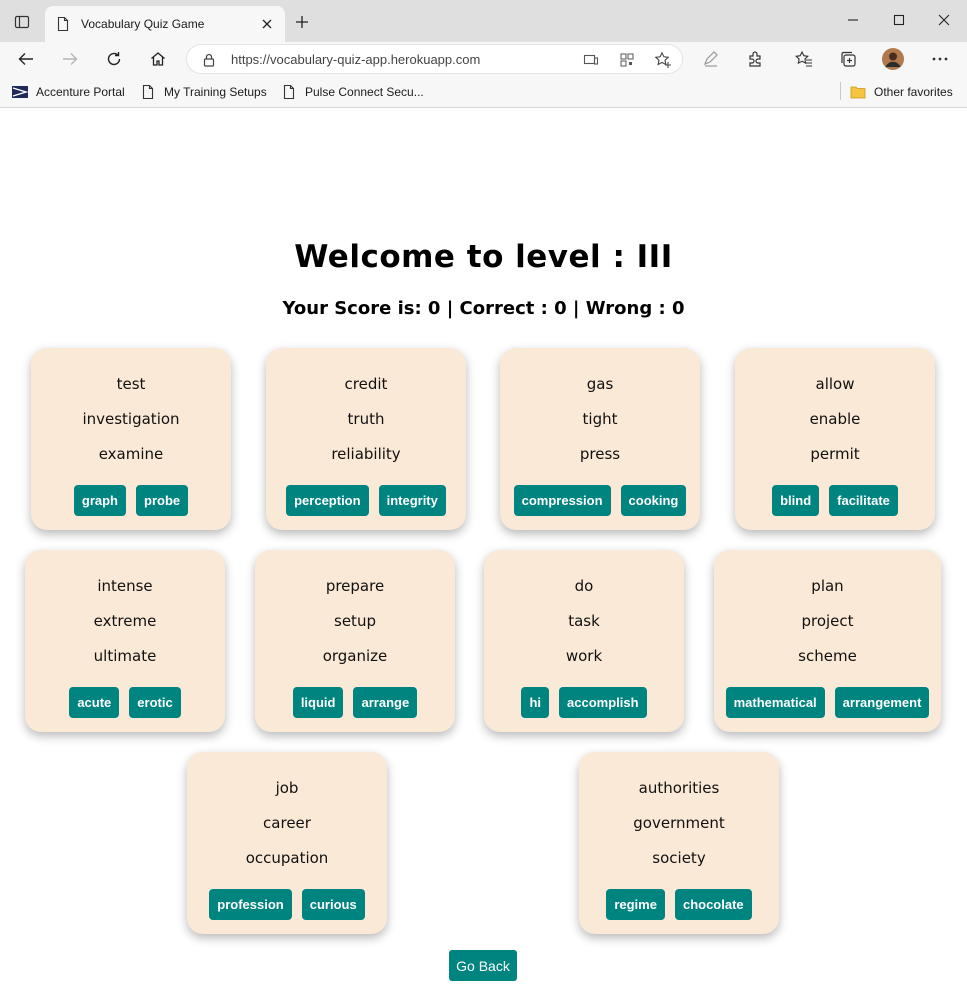  I want to click on answer-option-button: facilitate, so click(863, 500).